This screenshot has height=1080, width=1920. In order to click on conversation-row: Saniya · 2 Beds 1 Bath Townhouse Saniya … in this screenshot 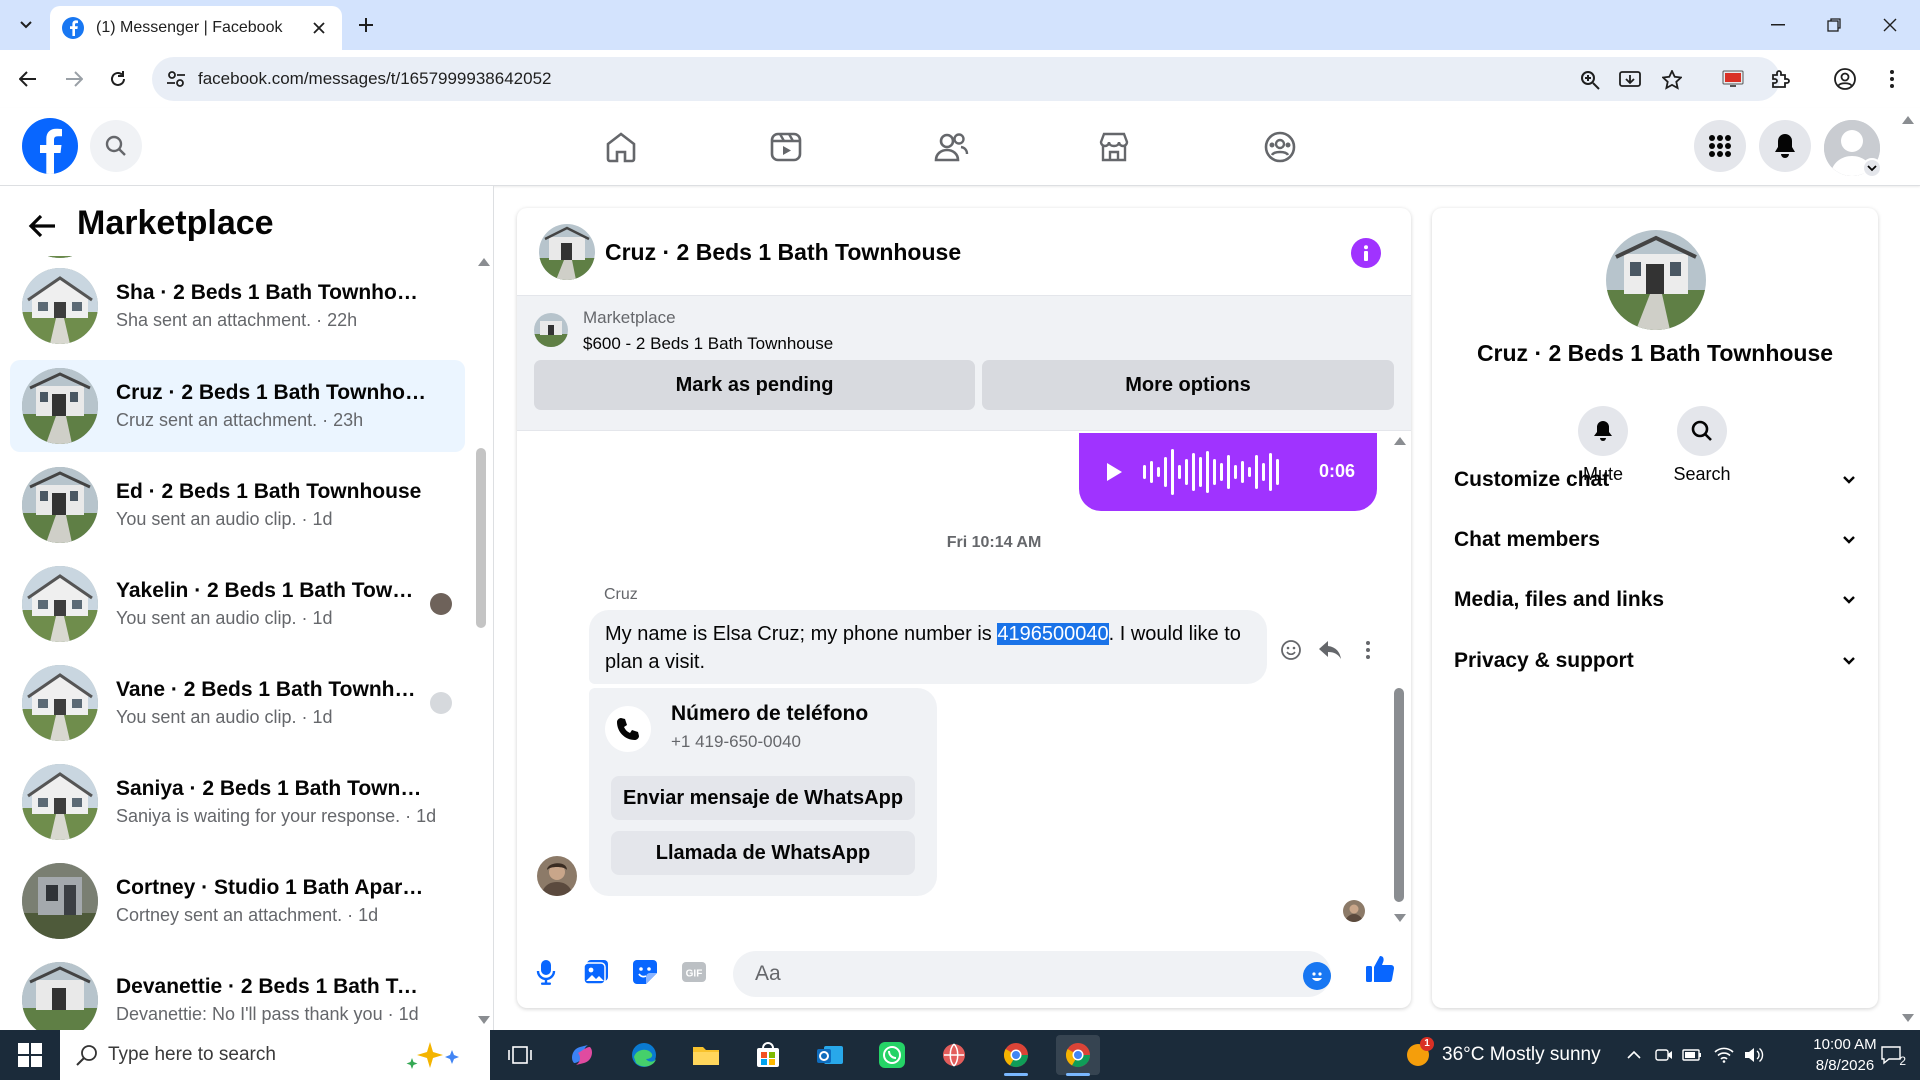, I will do `click(237, 802)`.